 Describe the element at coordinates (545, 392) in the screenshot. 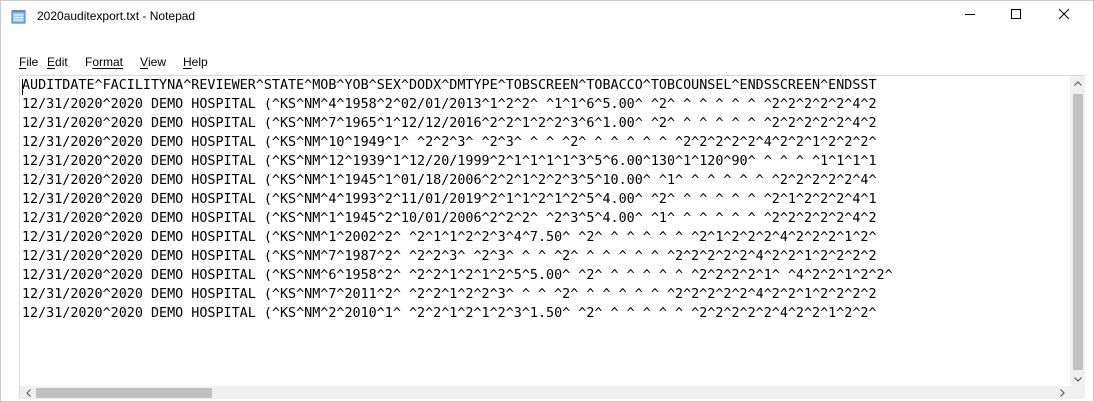

I see `horizontal-scrollbar` at that location.